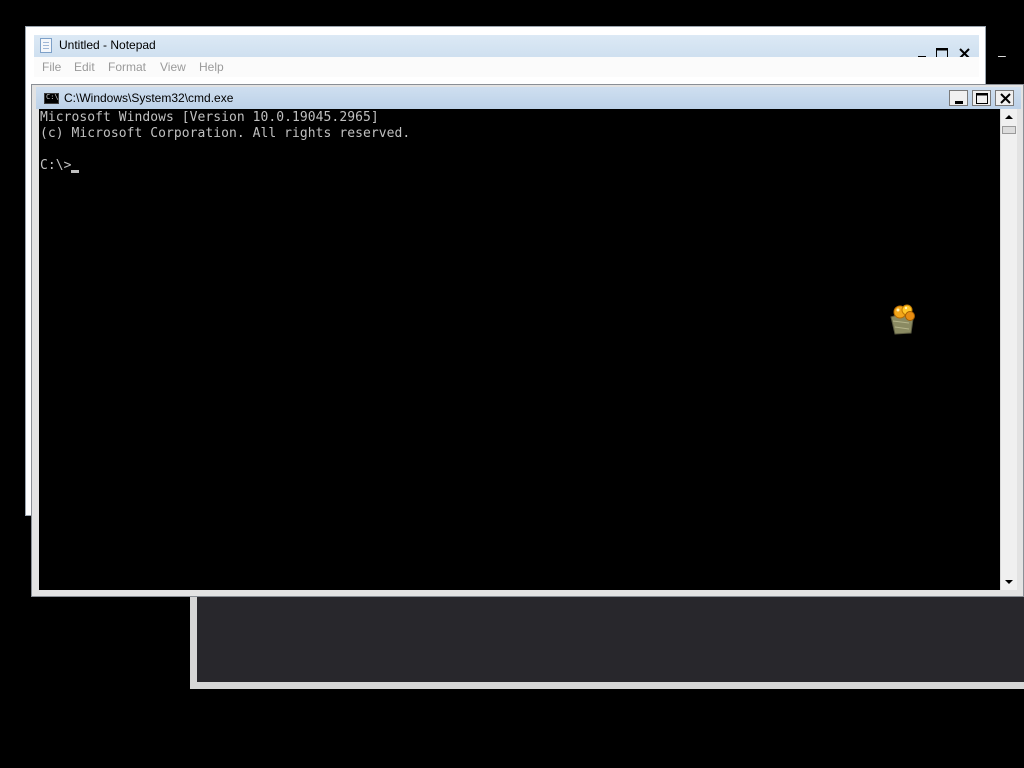  I want to click on cmd-title: C:\Windows\System32\cmd.exe, so click(149, 98).